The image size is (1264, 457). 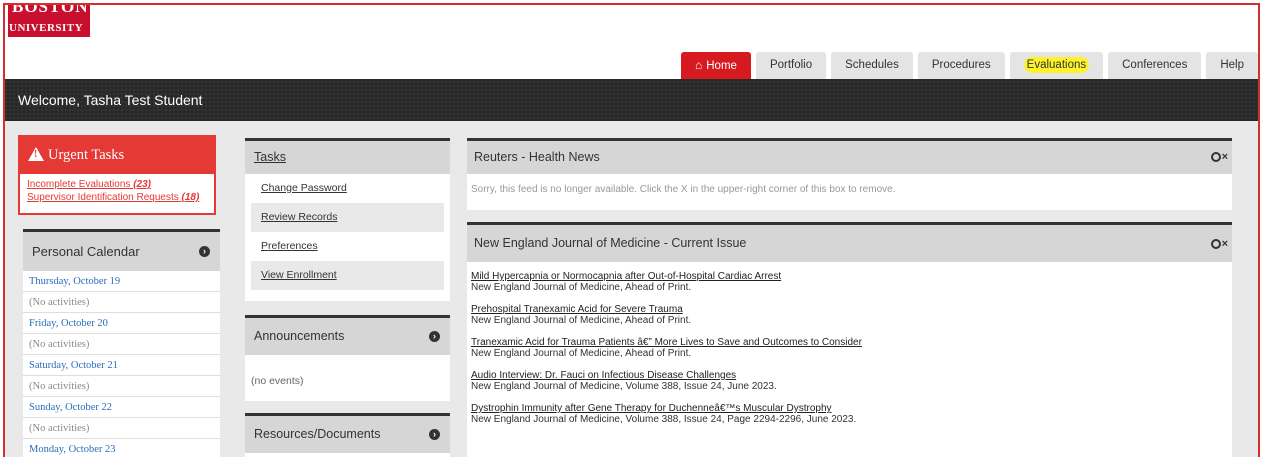 What do you see at coordinates (121, 323) in the screenshot?
I see `calendar-day: Friday, October 20` at bounding box center [121, 323].